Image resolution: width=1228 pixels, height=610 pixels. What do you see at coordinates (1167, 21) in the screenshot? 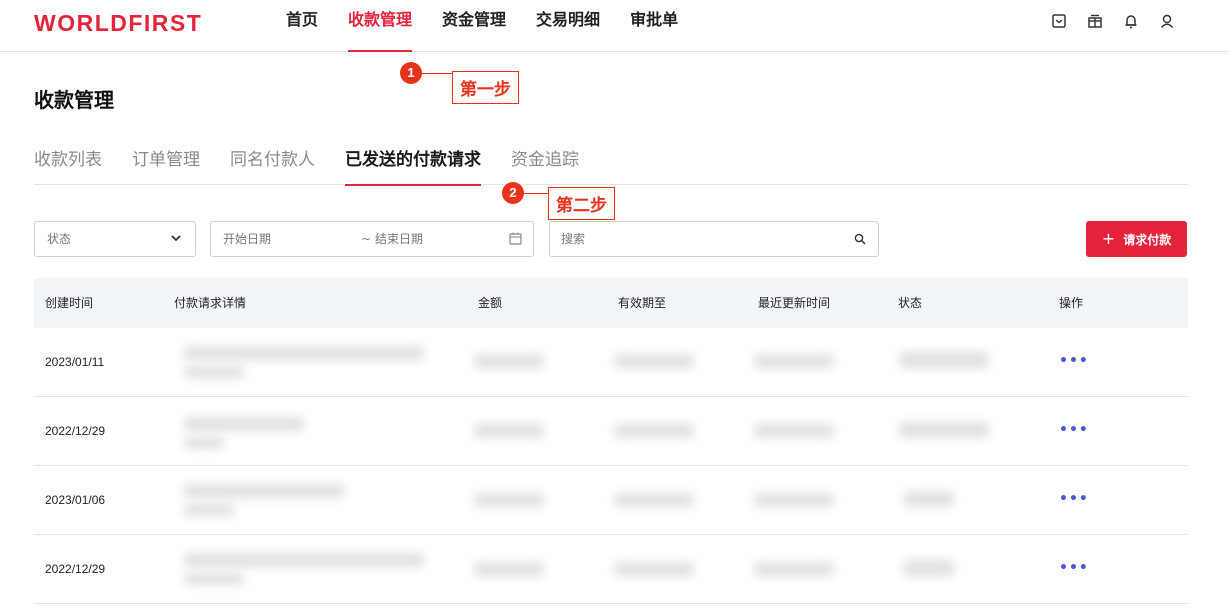
I see `user-icon` at bounding box center [1167, 21].